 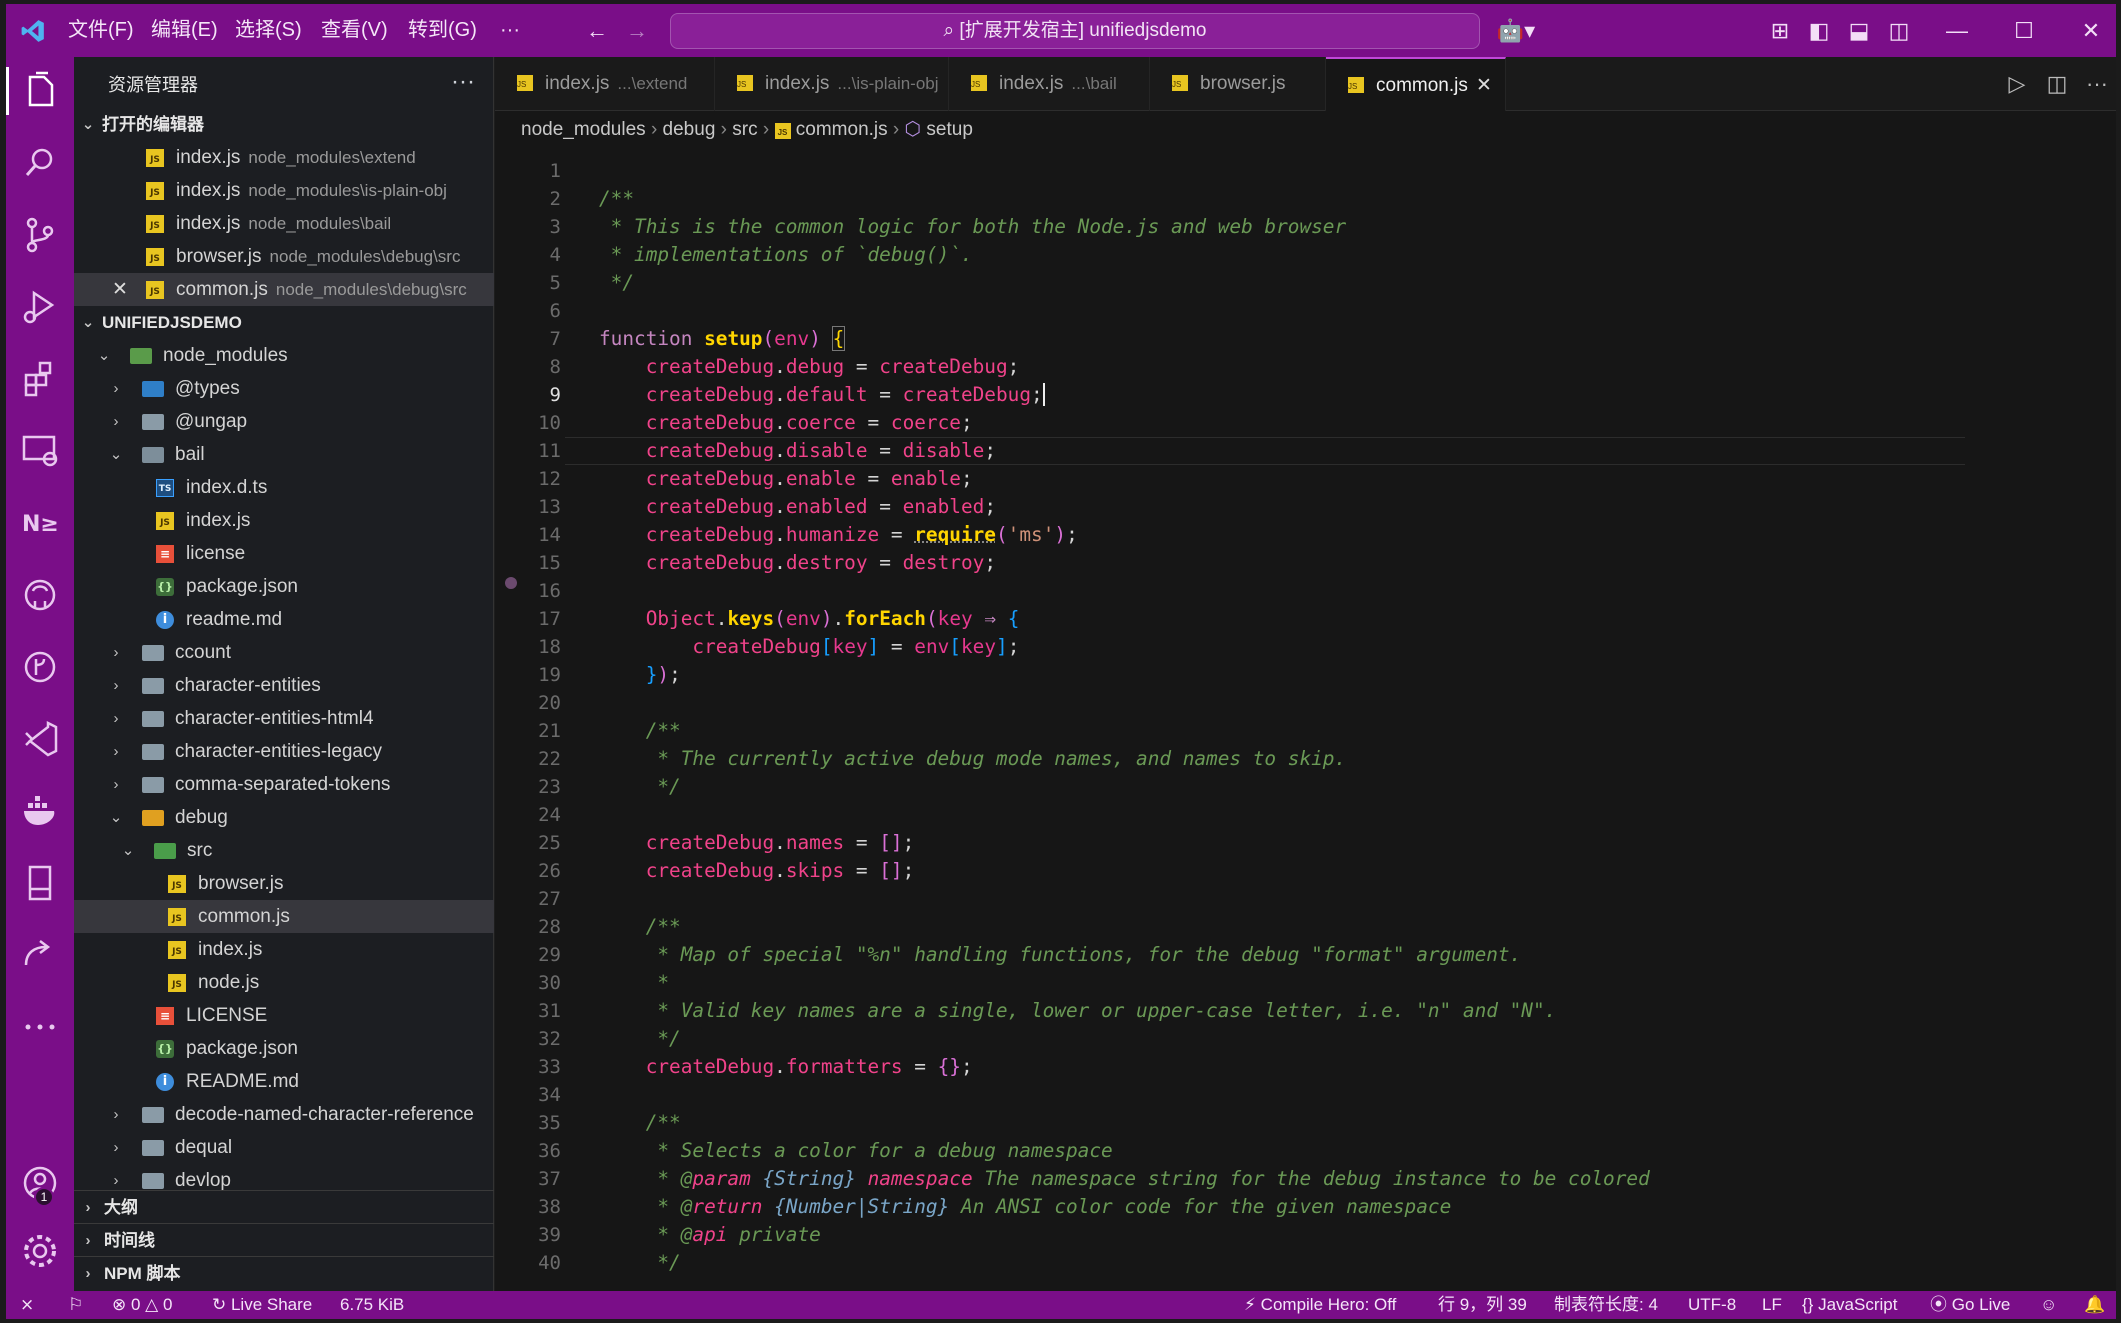 What do you see at coordinates (1712, 1305) in the screenshot?
I see `encoding: UTF-8` at bounding box center [1712, 1305].